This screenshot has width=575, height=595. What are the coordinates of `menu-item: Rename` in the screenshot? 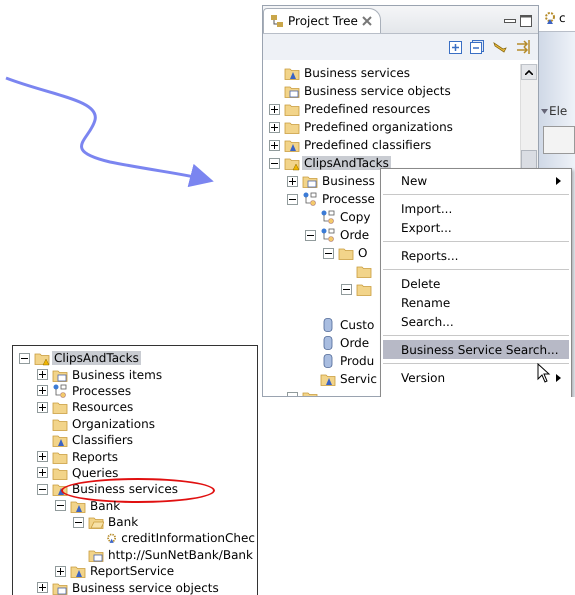 It's located at (476, 302).